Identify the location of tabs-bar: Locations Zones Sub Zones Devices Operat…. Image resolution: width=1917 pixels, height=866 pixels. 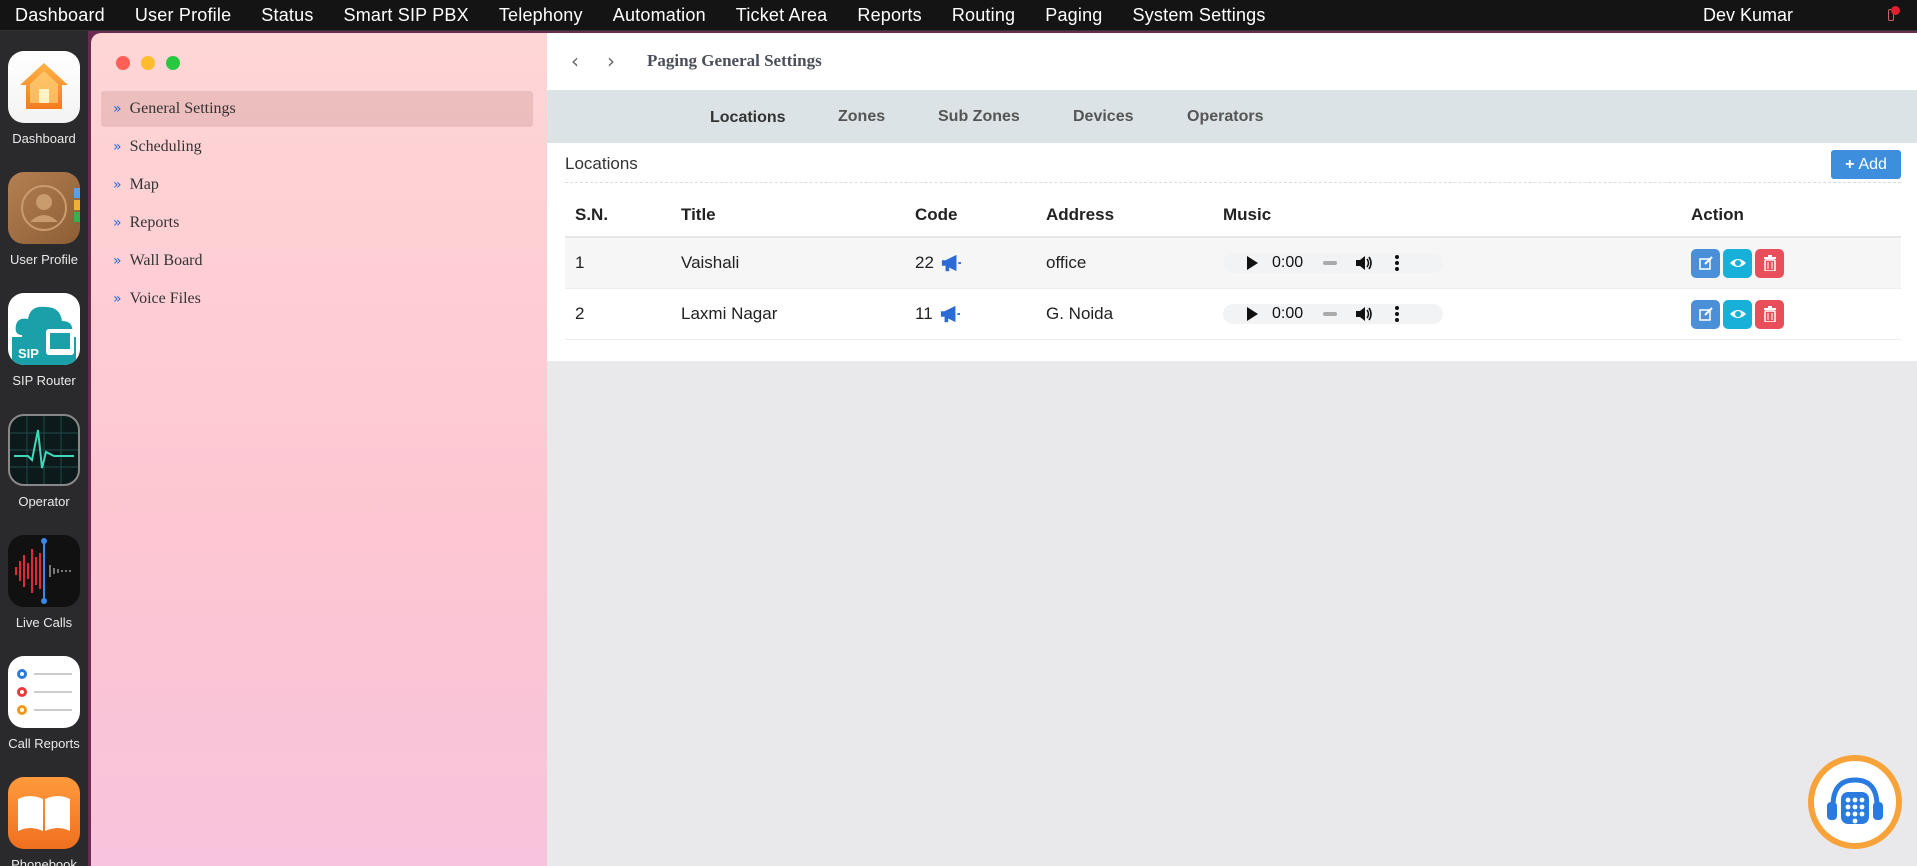
(1232, 116).